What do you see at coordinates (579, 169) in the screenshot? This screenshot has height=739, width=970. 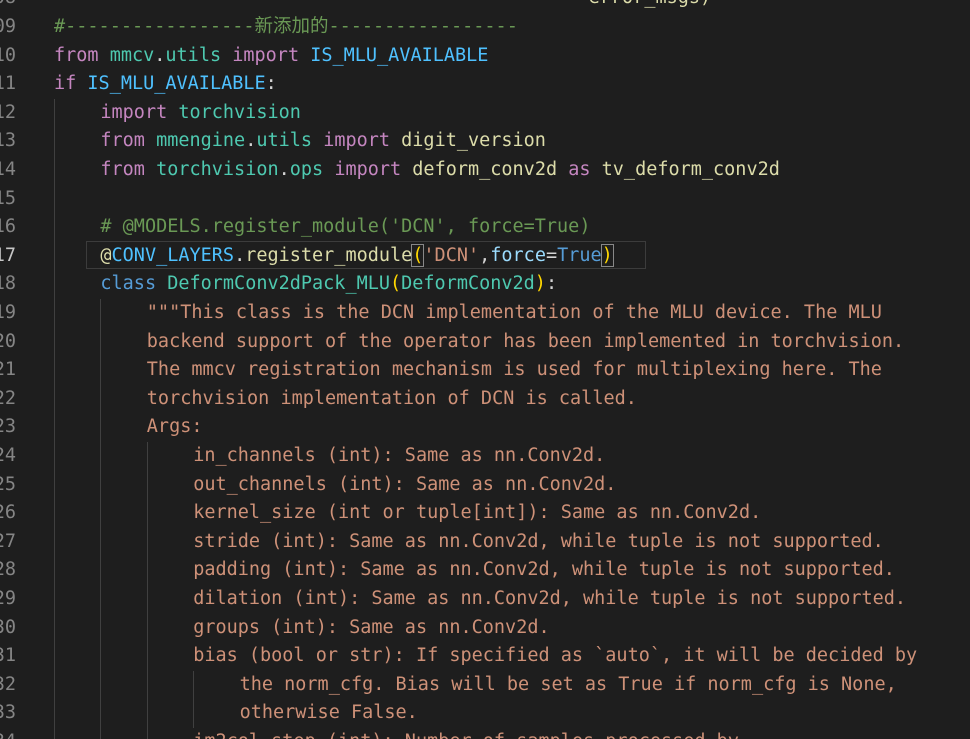 I see `code-token: as` at bounding box center [579, 169].